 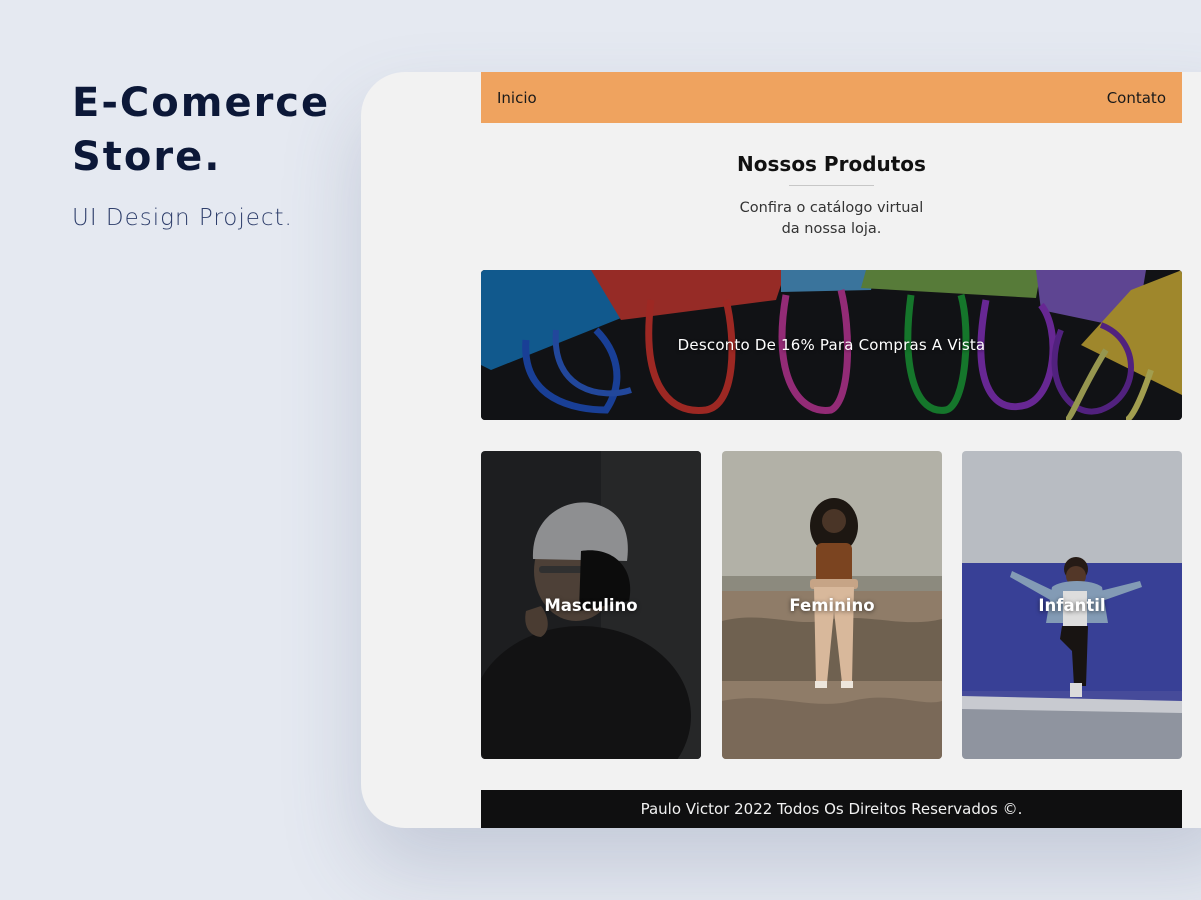 I want to click on products-description-line1: Confira o catálogo virtual, so click(x=831, y=208).